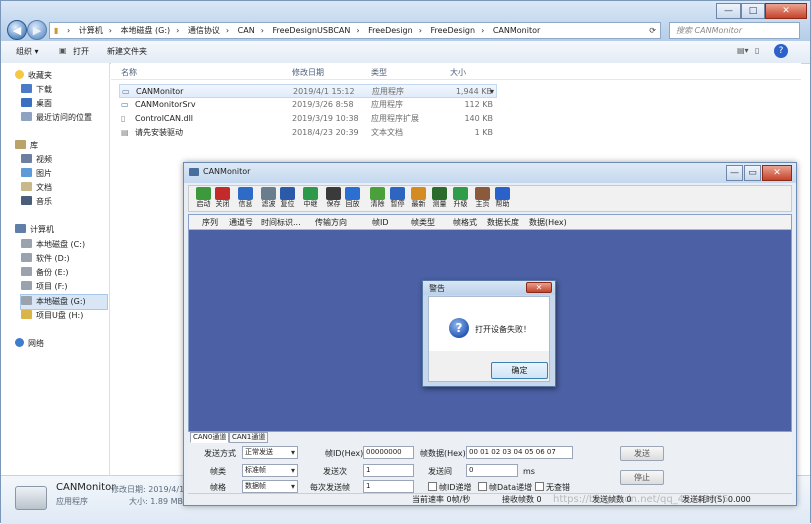  Describe the element at coordinates (245, 198) in the screenshot. I see `tool-button-2: 信息` at that location.